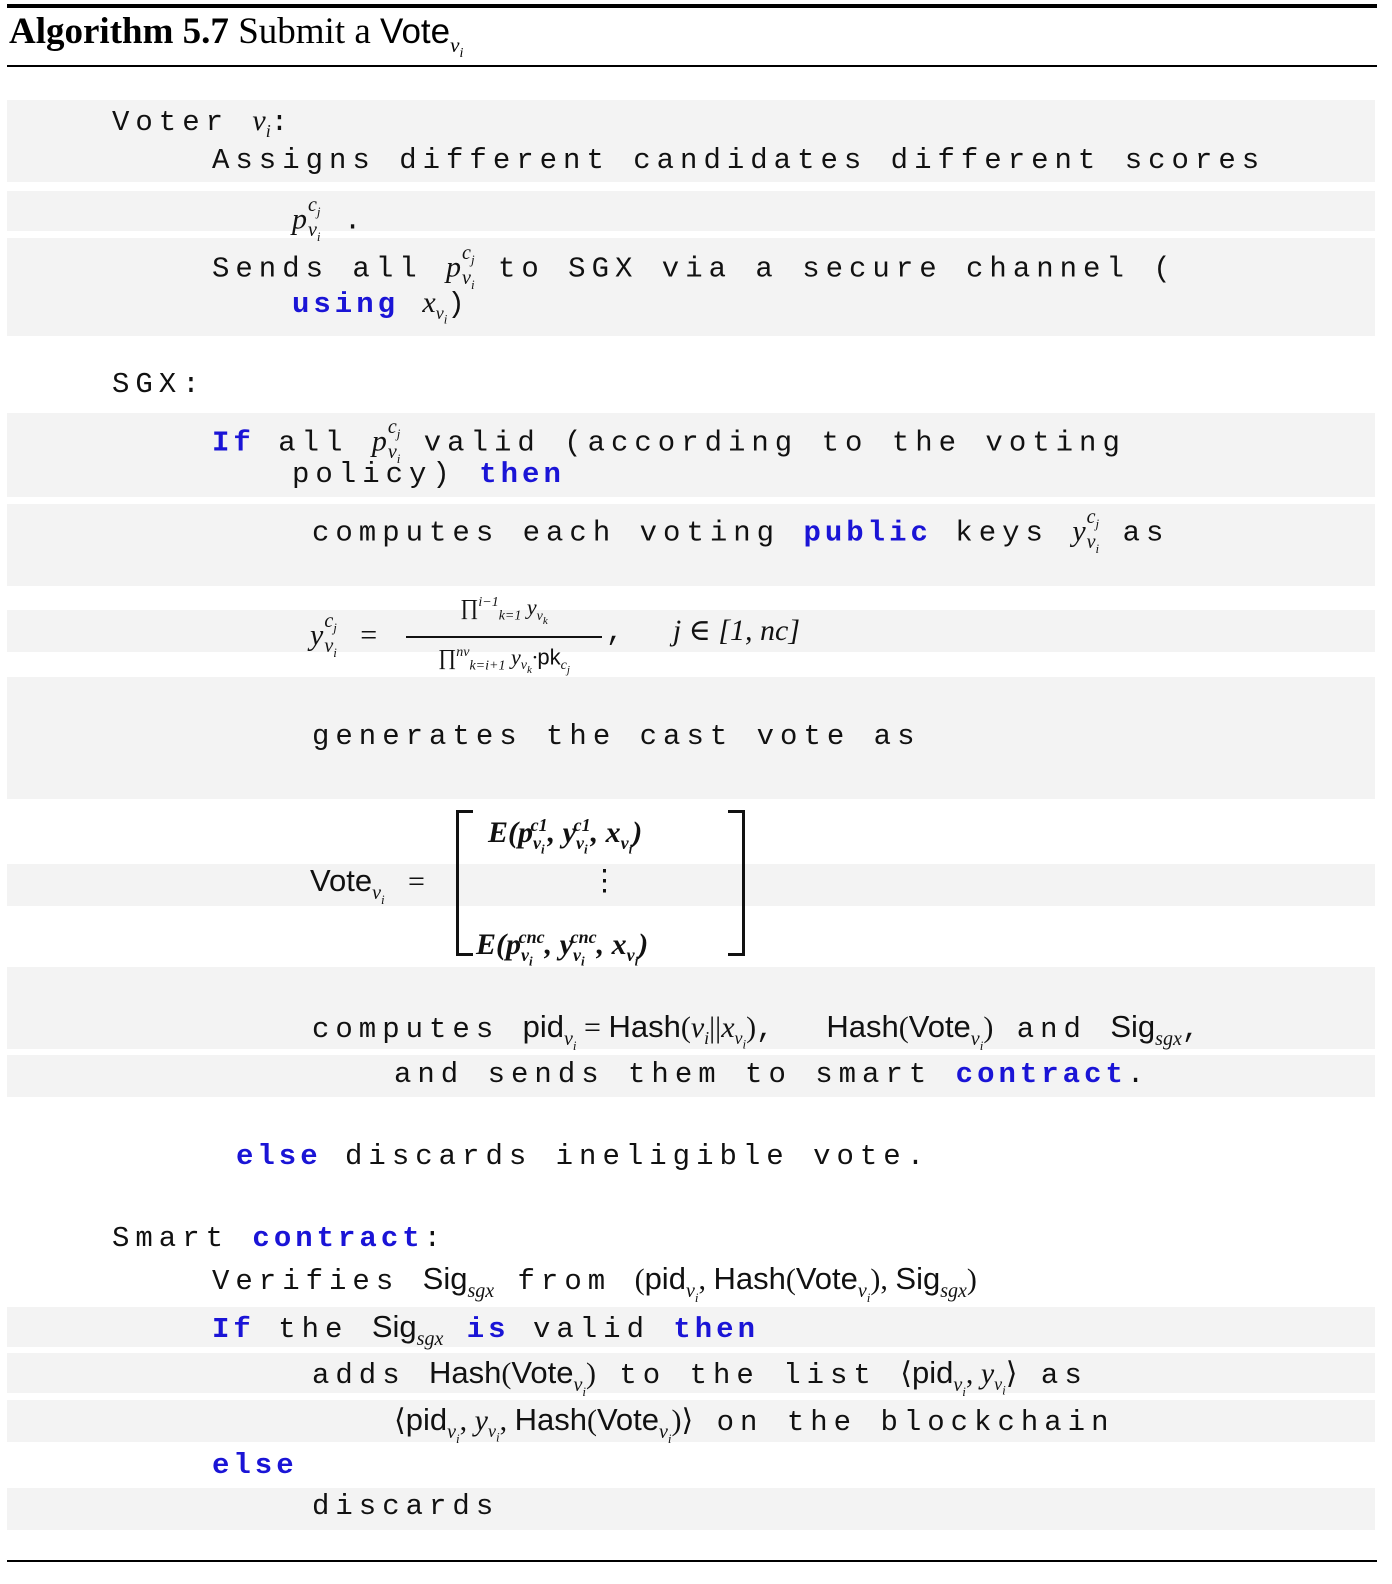 The height and width of the screenshot is (1584, 1392). Describe the element at coordinates (562, 948) in the screenshot. I see `matrix-bottom-entry: E(pvicnc, yvicnc, xvi)` at that location.